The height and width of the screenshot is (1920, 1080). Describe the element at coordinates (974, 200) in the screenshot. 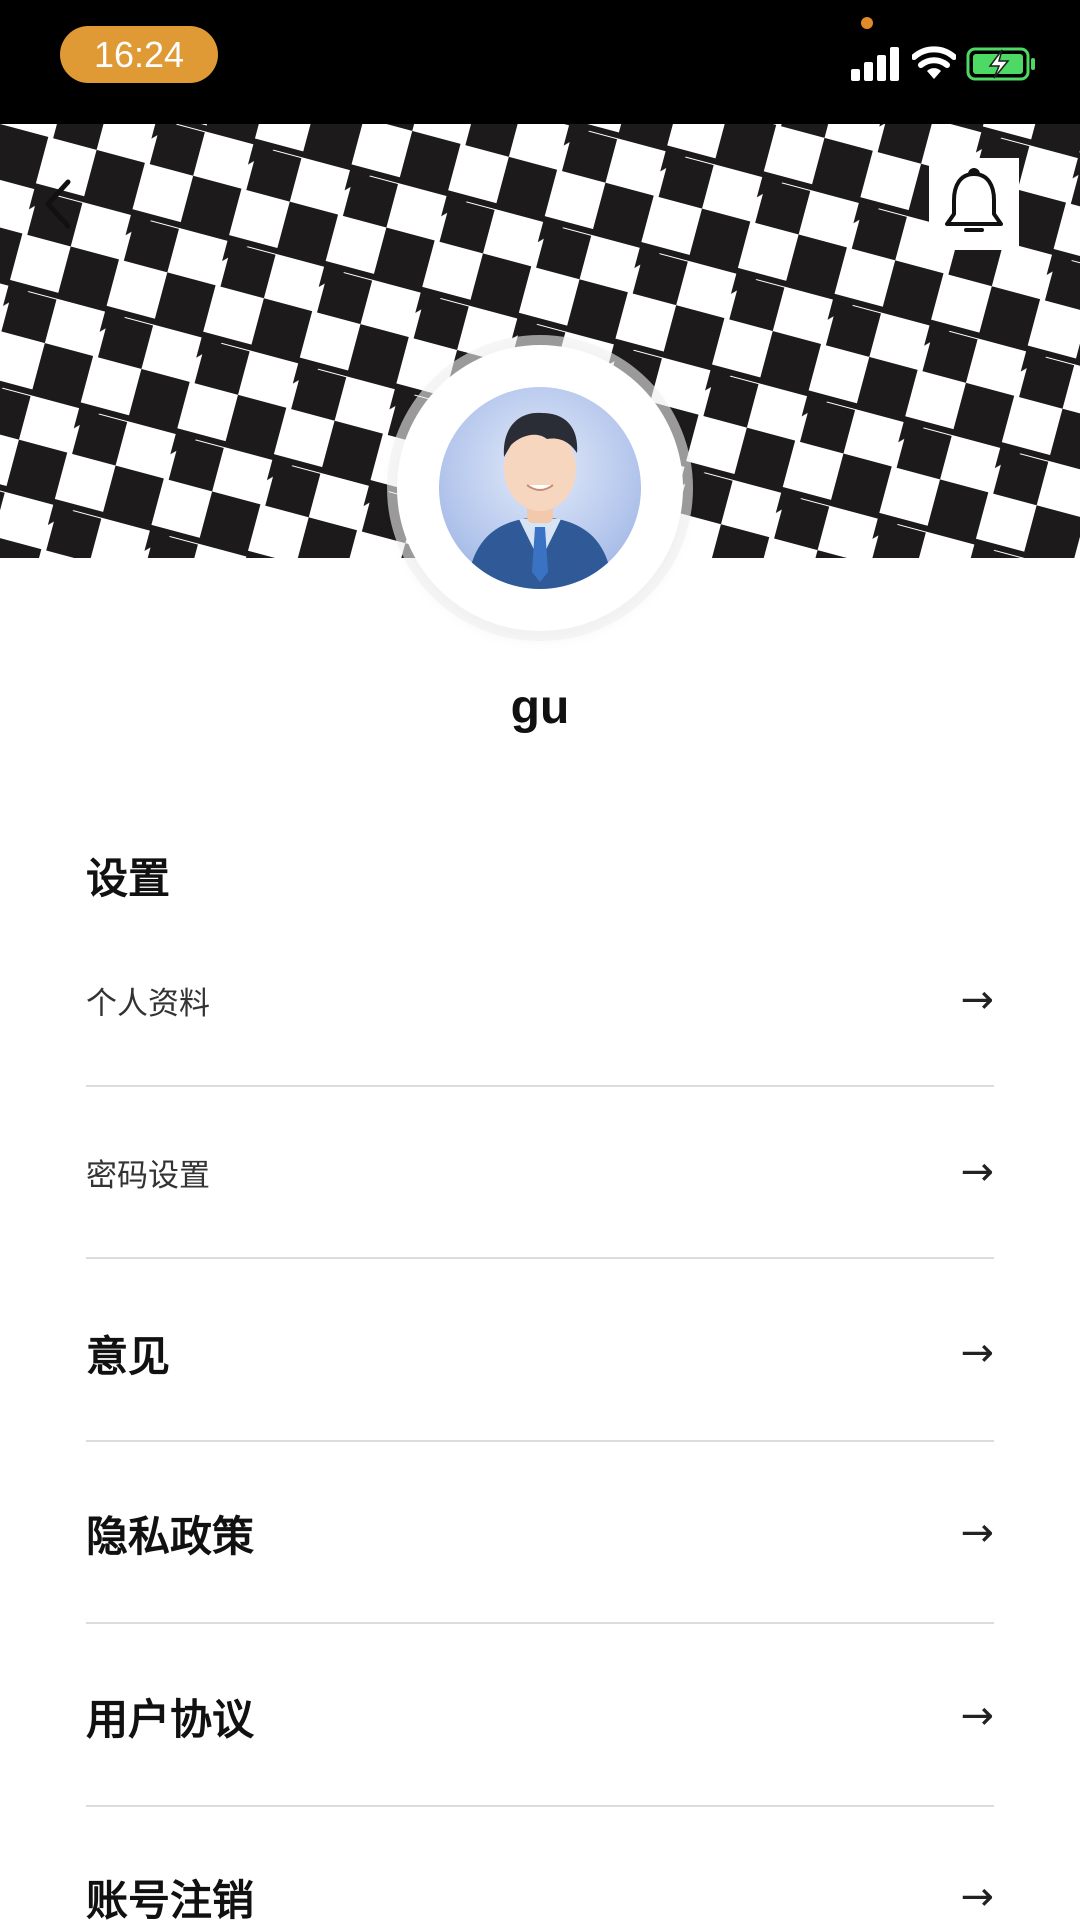

I see `bell-icon` at that location.